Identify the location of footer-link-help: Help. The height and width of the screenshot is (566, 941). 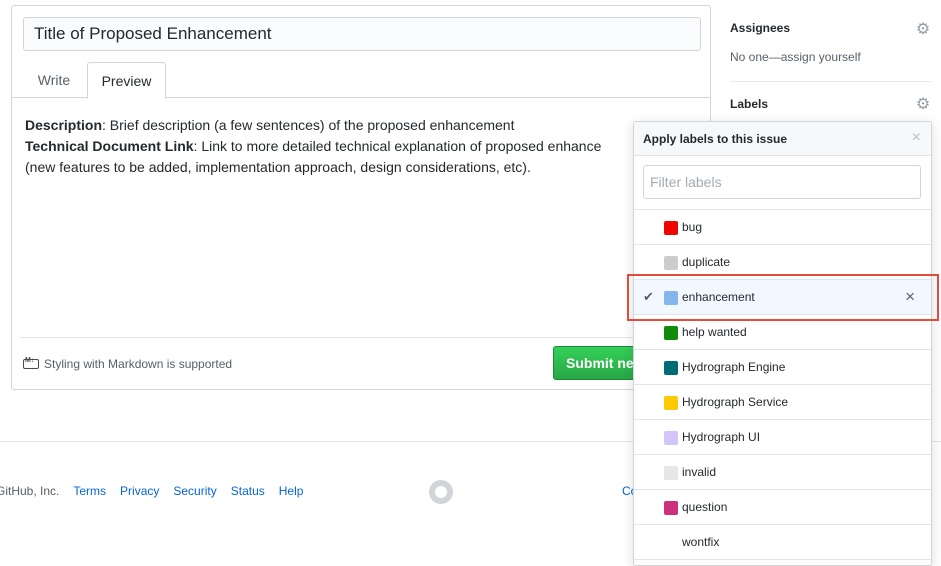
(291, 491).